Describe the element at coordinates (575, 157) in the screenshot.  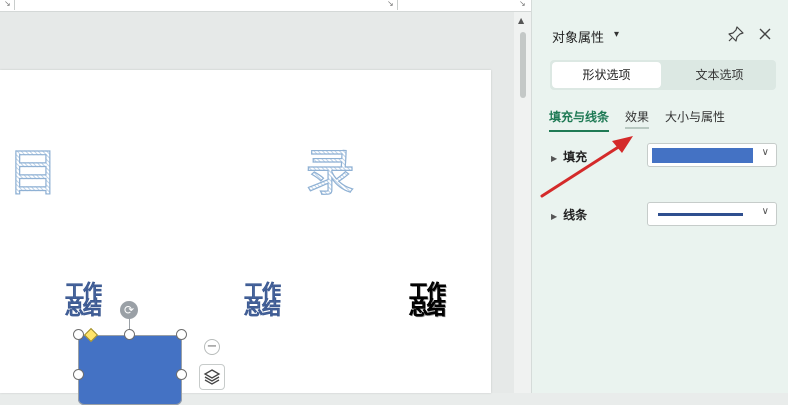
I see `section-label: 填充` at that location.